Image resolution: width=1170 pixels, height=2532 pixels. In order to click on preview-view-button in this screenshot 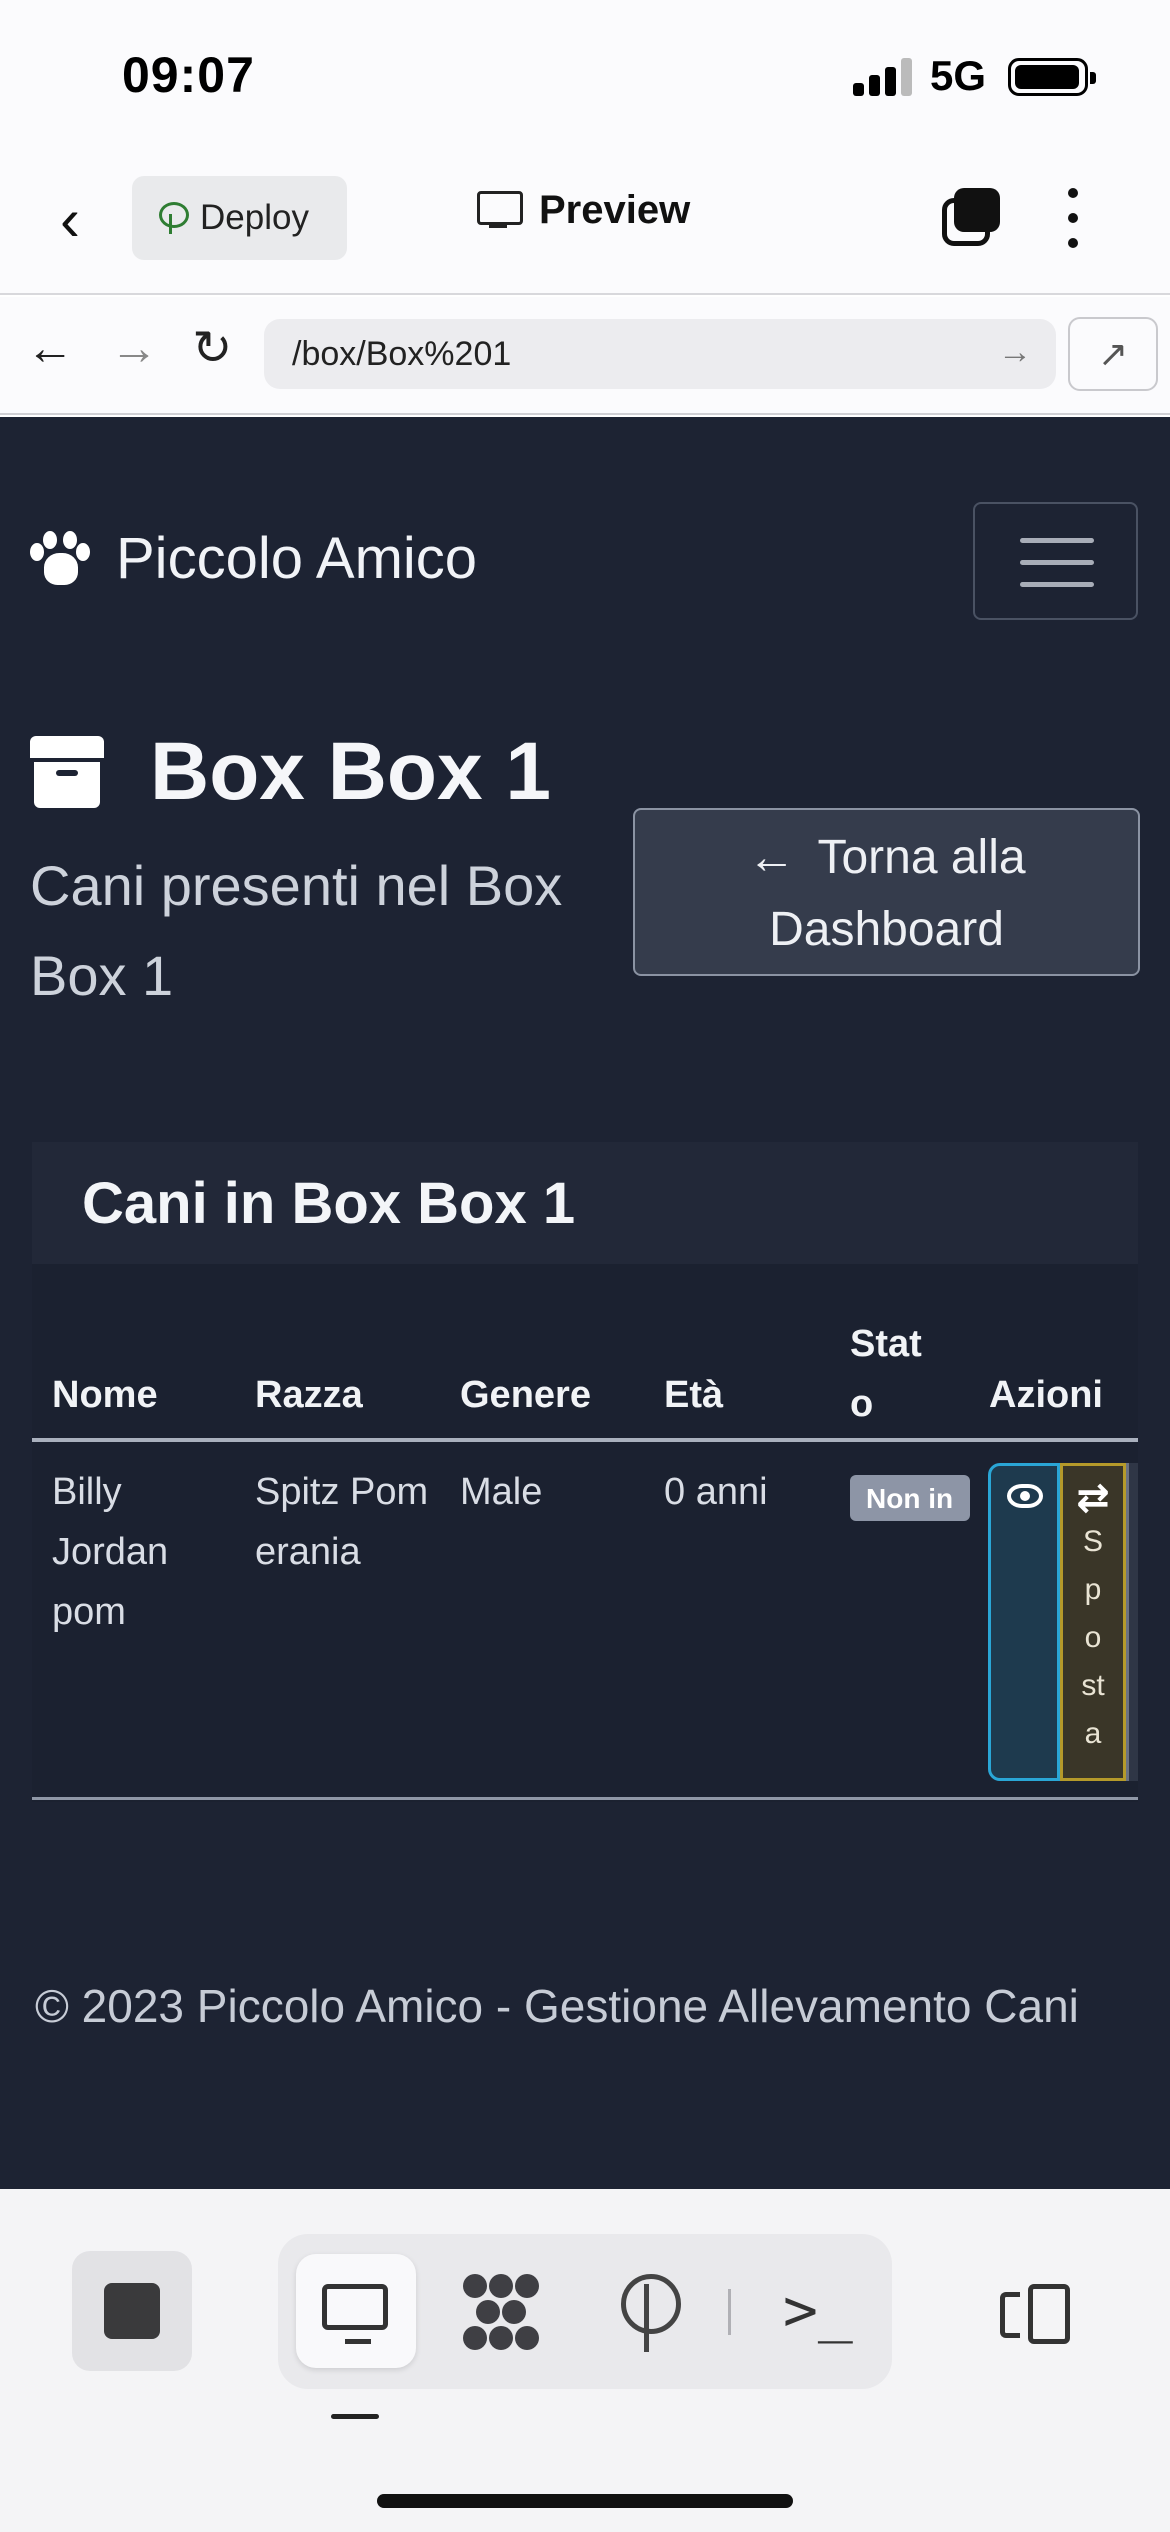, I will do `click(356, 2311)`.